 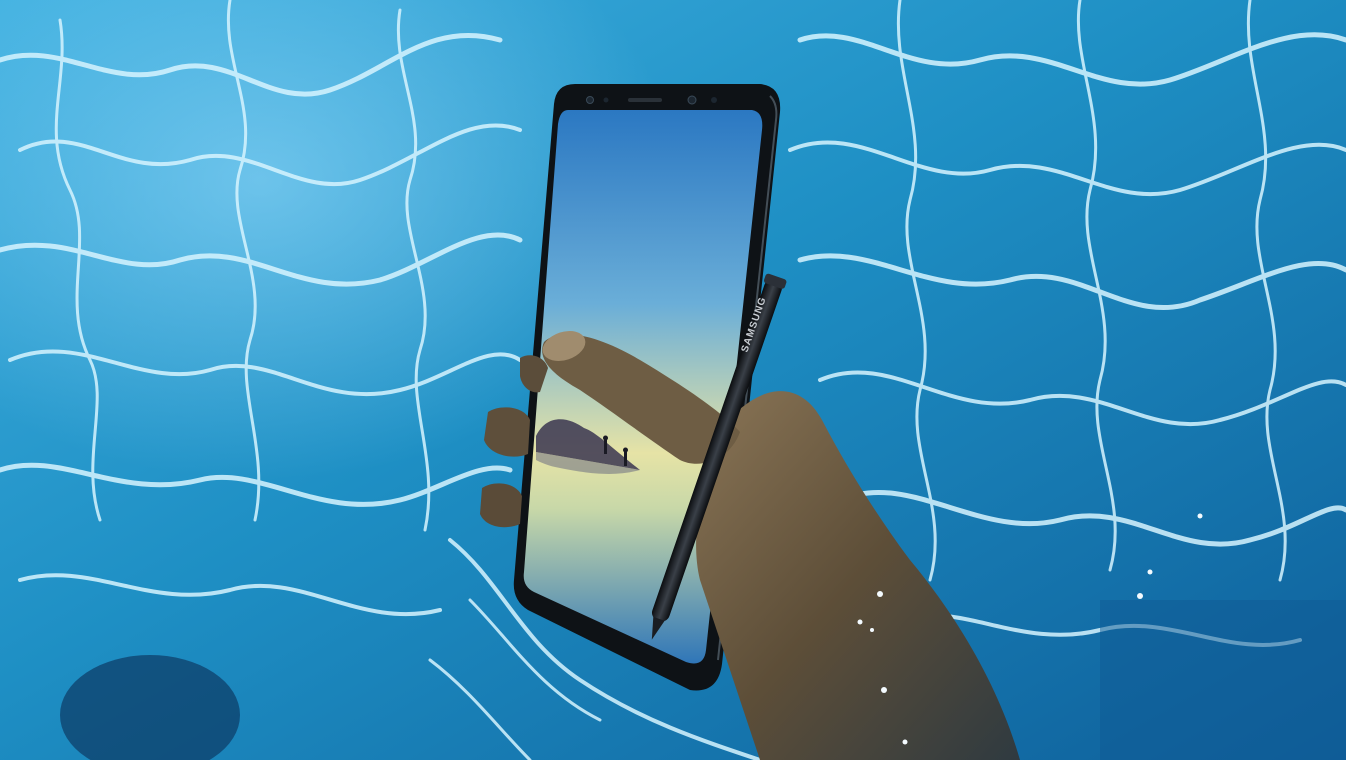 What do you see at coordinates (606, 100) in the screenshot?
I see `proximity-sensor-icon` at bounding box center [606, 100].